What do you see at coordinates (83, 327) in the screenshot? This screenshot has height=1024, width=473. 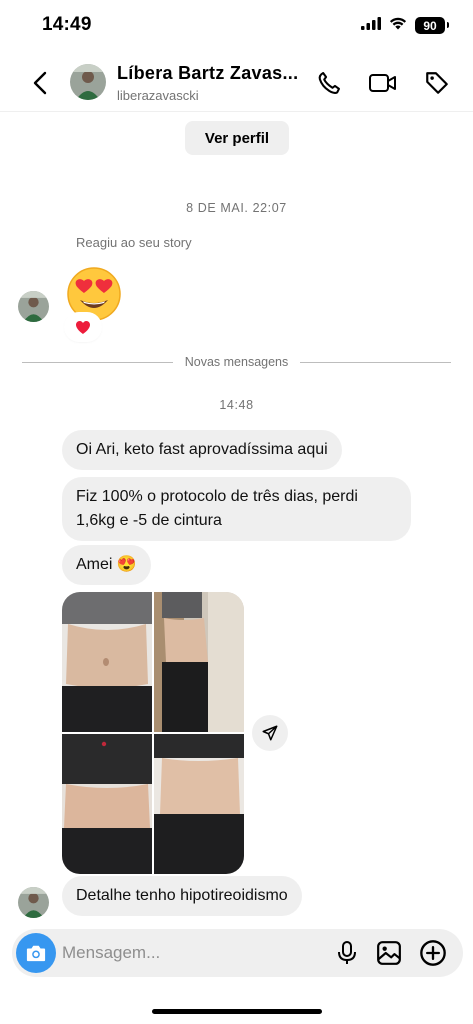 I see `reaction-badge` at bounding box center [83, 327].